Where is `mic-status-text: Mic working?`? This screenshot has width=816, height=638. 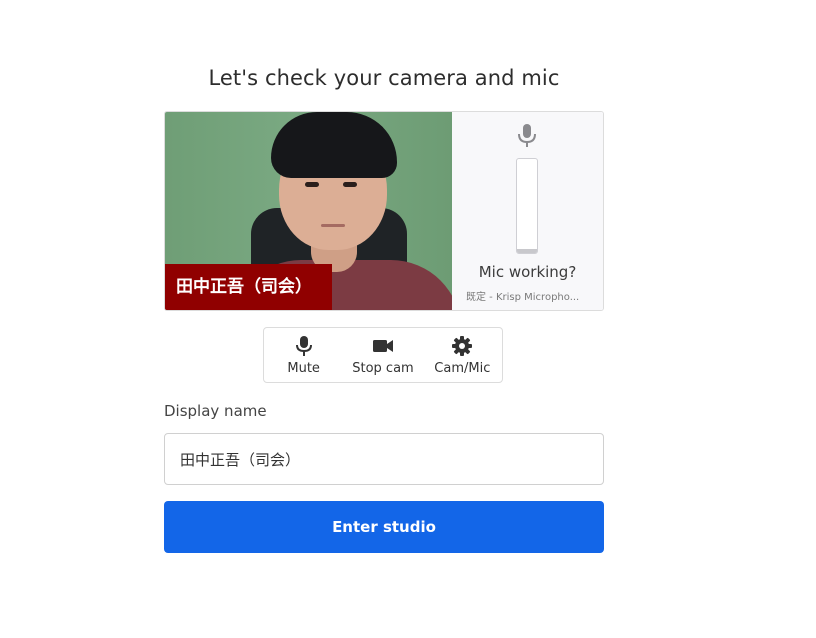
mic-status-text: Mic working? is located at coordinates (527, 272).